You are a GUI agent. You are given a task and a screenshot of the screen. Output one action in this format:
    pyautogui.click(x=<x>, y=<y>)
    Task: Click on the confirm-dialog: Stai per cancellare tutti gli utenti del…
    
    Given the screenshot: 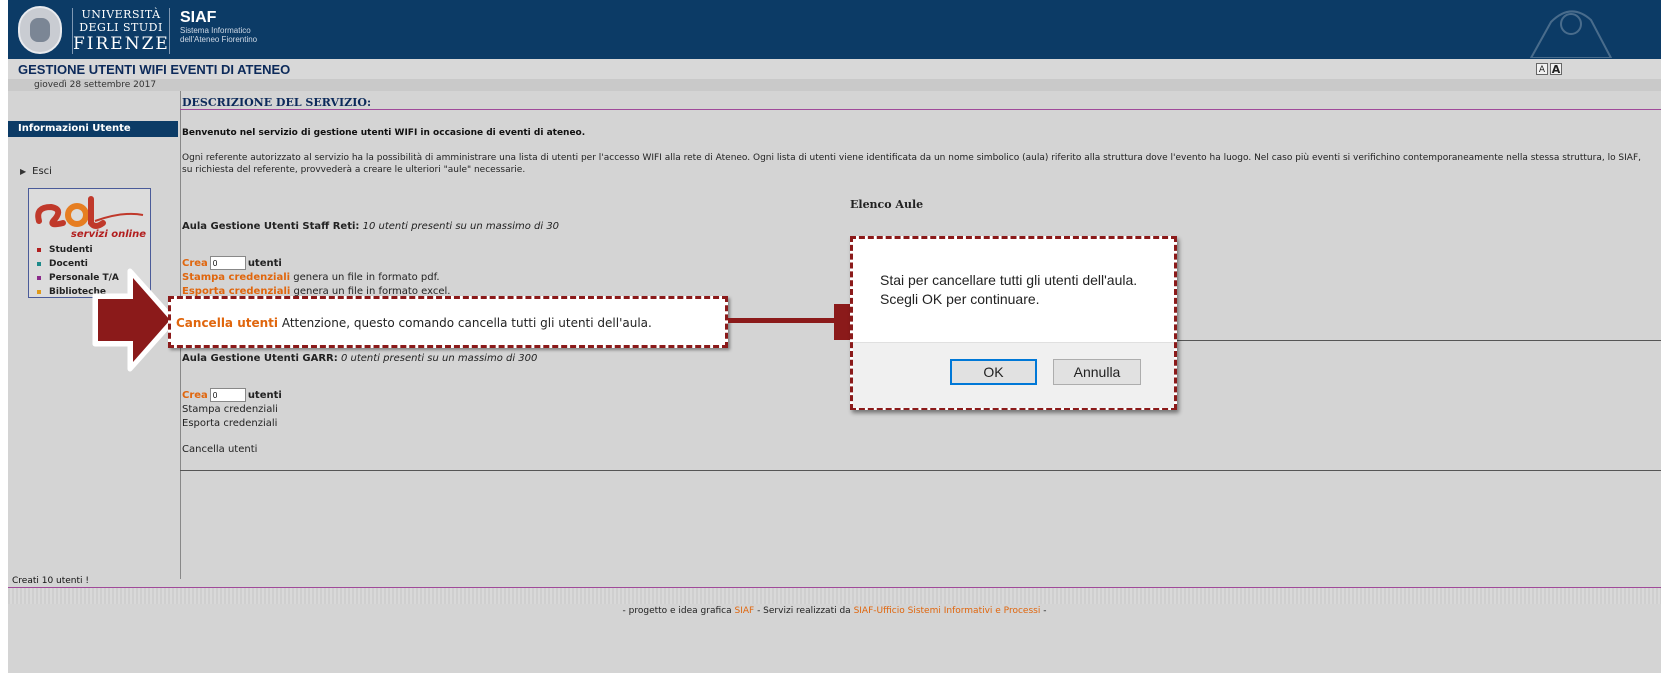 What is the action you would take?
    pyautogui.click(x=1013, y=323)
    